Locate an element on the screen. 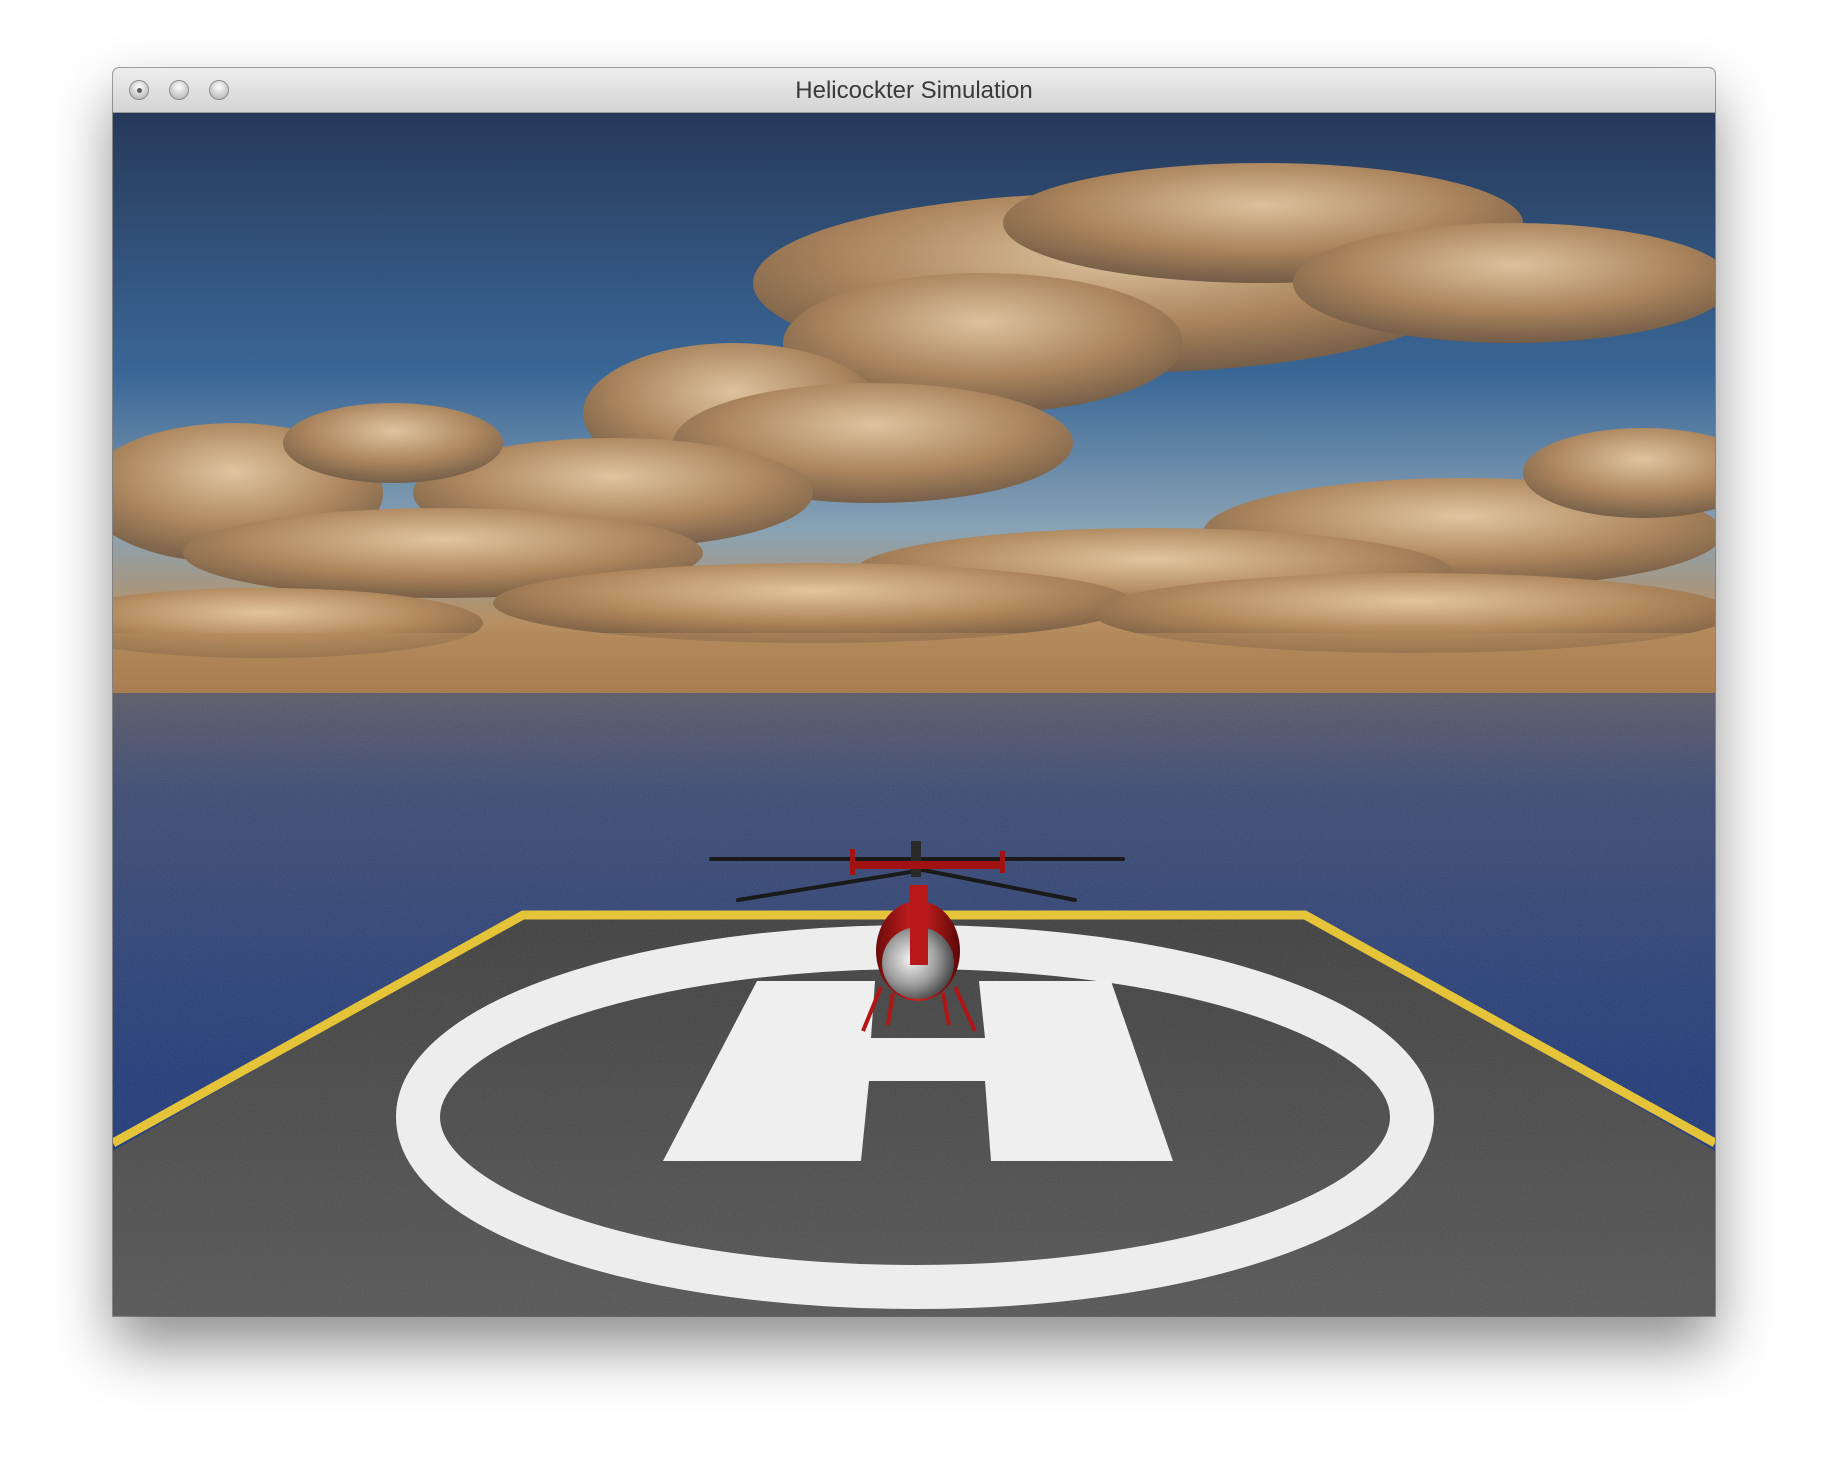 The height and width of the screenshot is (1472, 1828). window-title: Helicockter Simulation is located at coordinates (914, 90).